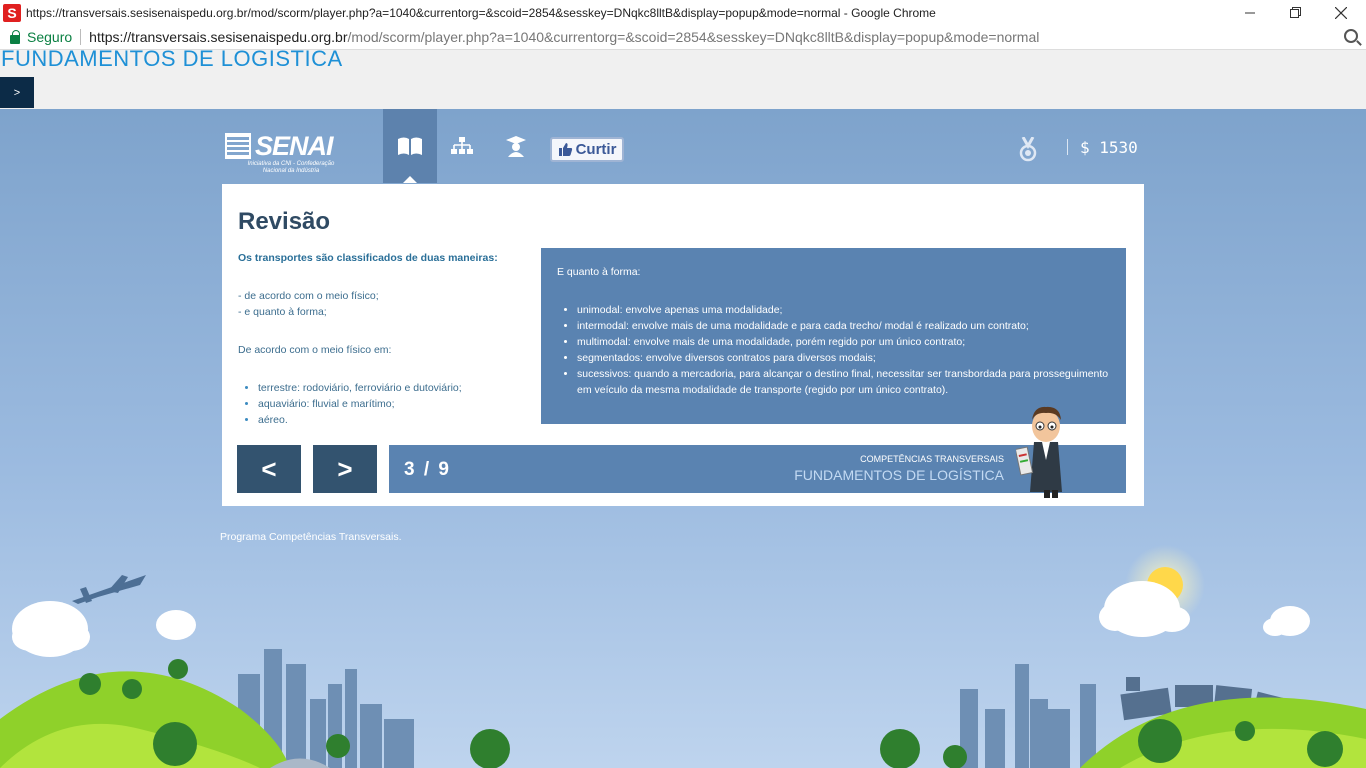 The image size is (1366, 768). Describe the element at coordinates (315, 350) in the screenshot. I see `physical-intro: De acordo com o meio físico em:` at that location.